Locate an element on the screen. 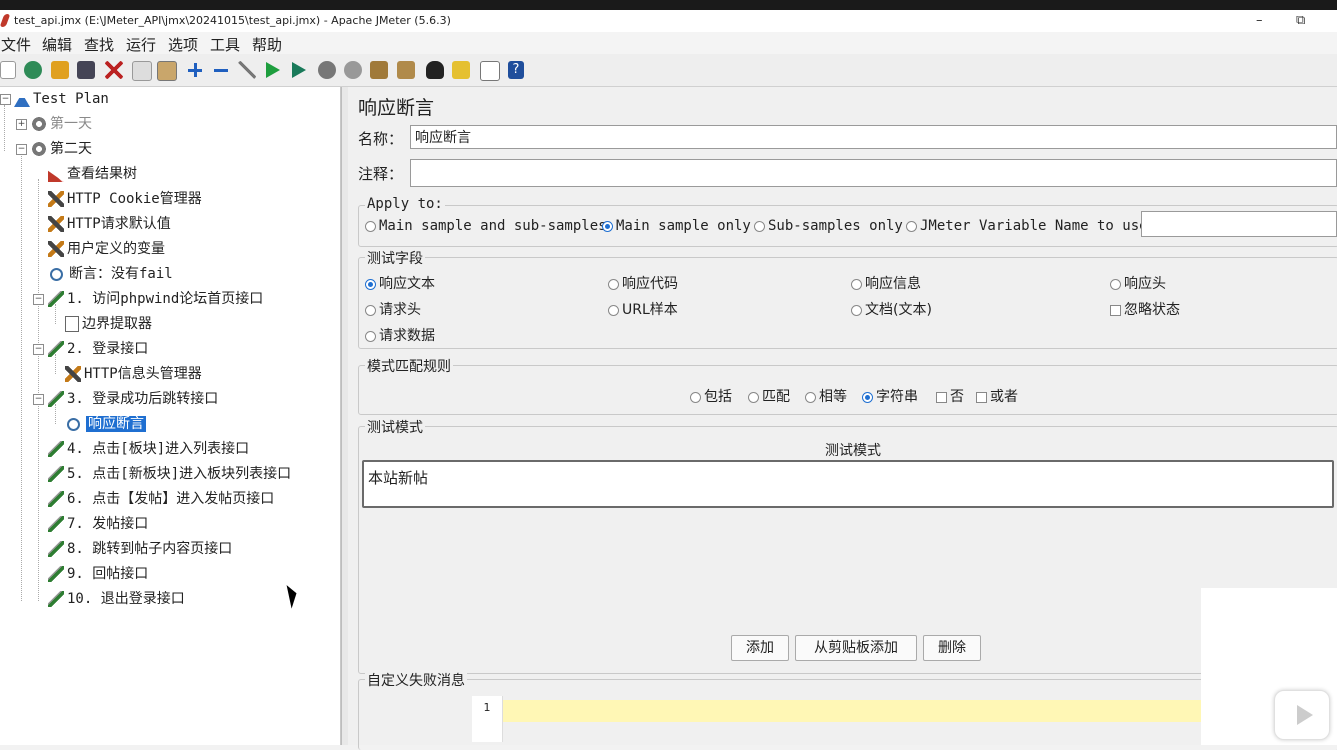 The image size is (1337, 750). help-icon: ? is located at coordinates (516, 70).